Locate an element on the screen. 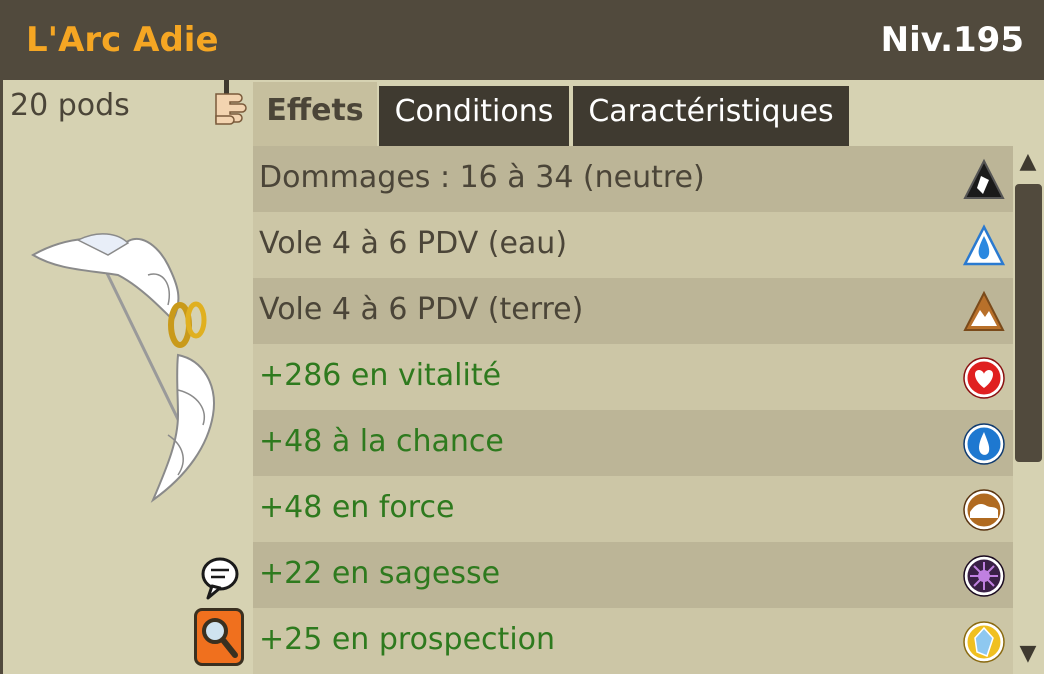  search-recipe-button is located at coordinates (219, 637).